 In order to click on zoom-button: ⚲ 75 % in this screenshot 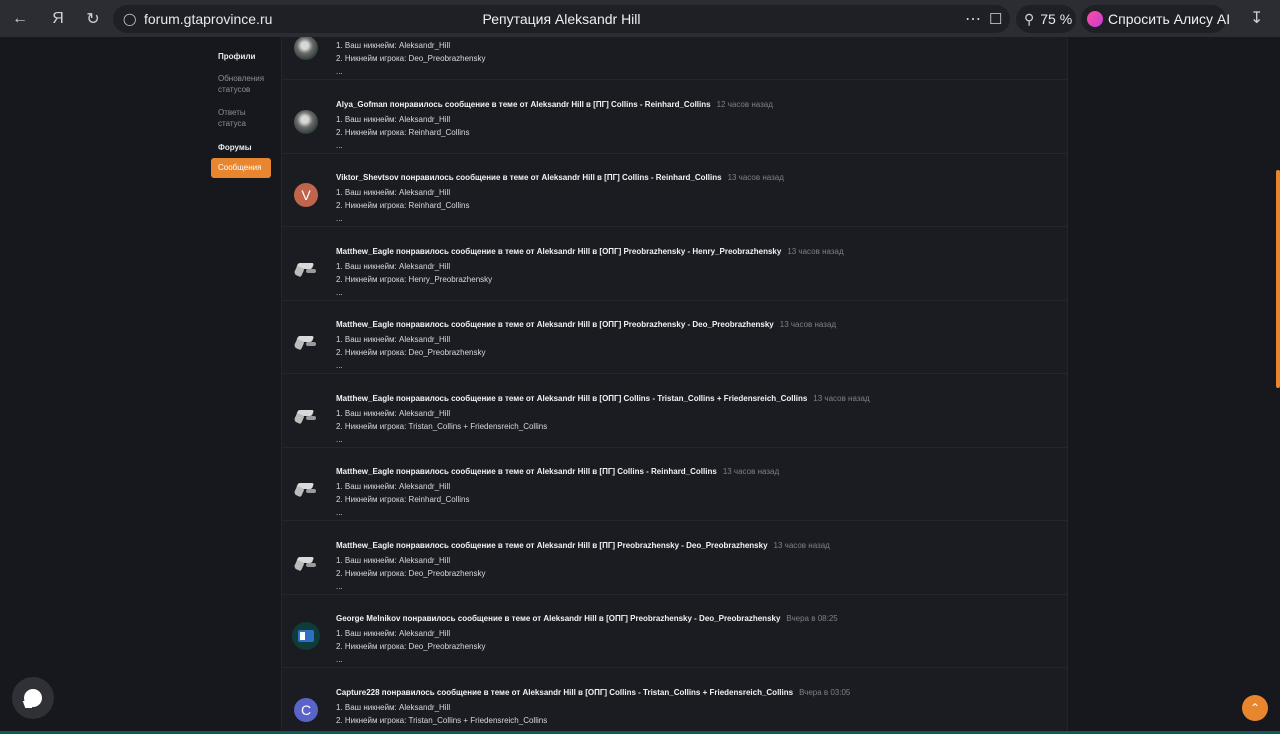, I will do `click(1046, 19)`.